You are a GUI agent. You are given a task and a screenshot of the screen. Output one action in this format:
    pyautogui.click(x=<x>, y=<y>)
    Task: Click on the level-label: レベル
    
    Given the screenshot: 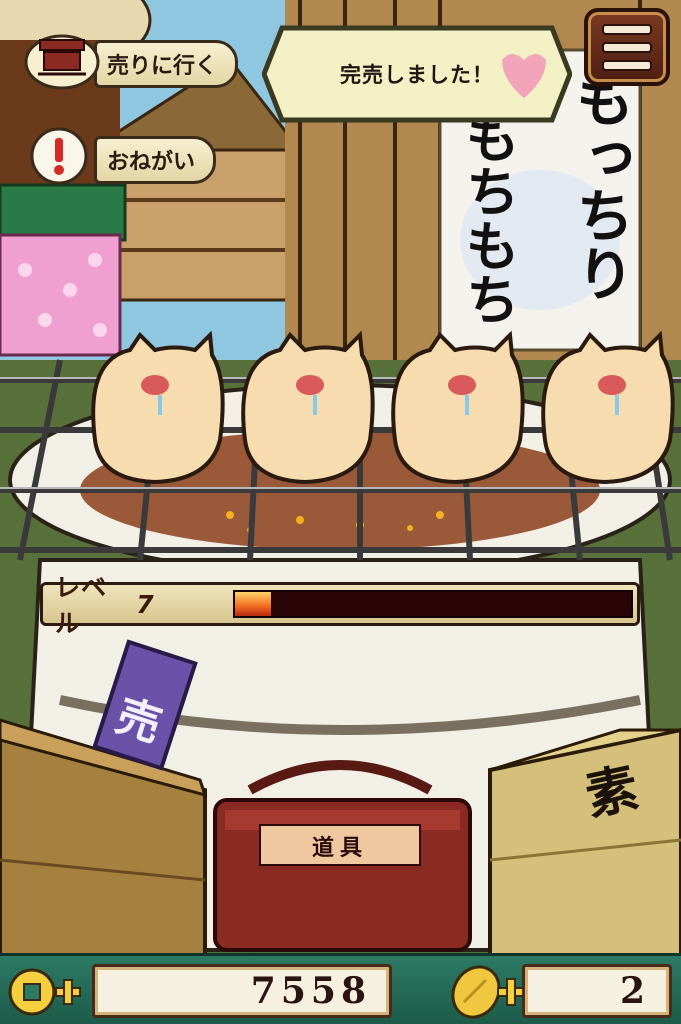 What is the action you would take?
    pyautogui.click(x=81, y=605)
    